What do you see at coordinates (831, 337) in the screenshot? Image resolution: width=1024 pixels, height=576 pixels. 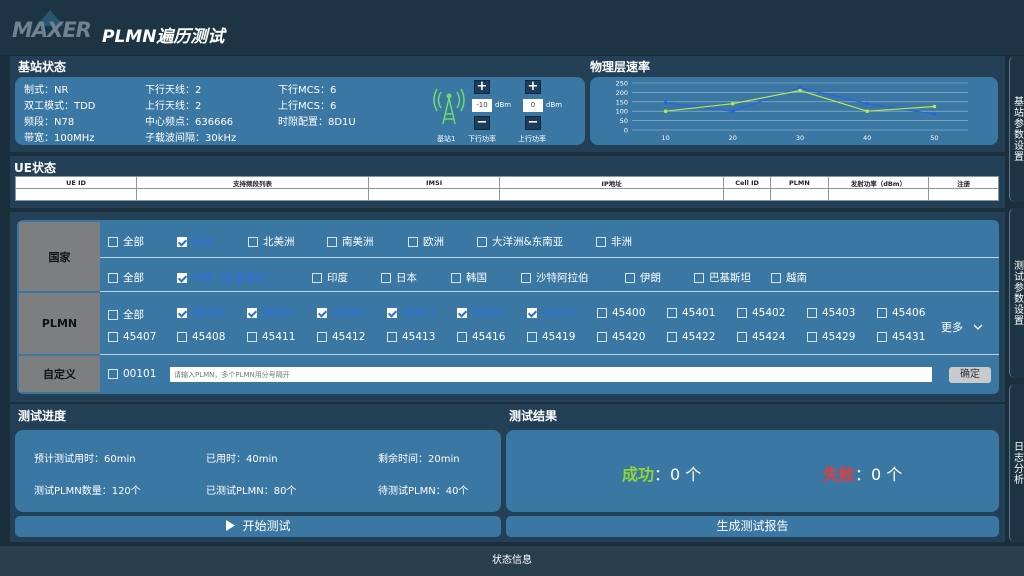 I see `plmn-option-10: 45429` at bounding box center [831, 337].